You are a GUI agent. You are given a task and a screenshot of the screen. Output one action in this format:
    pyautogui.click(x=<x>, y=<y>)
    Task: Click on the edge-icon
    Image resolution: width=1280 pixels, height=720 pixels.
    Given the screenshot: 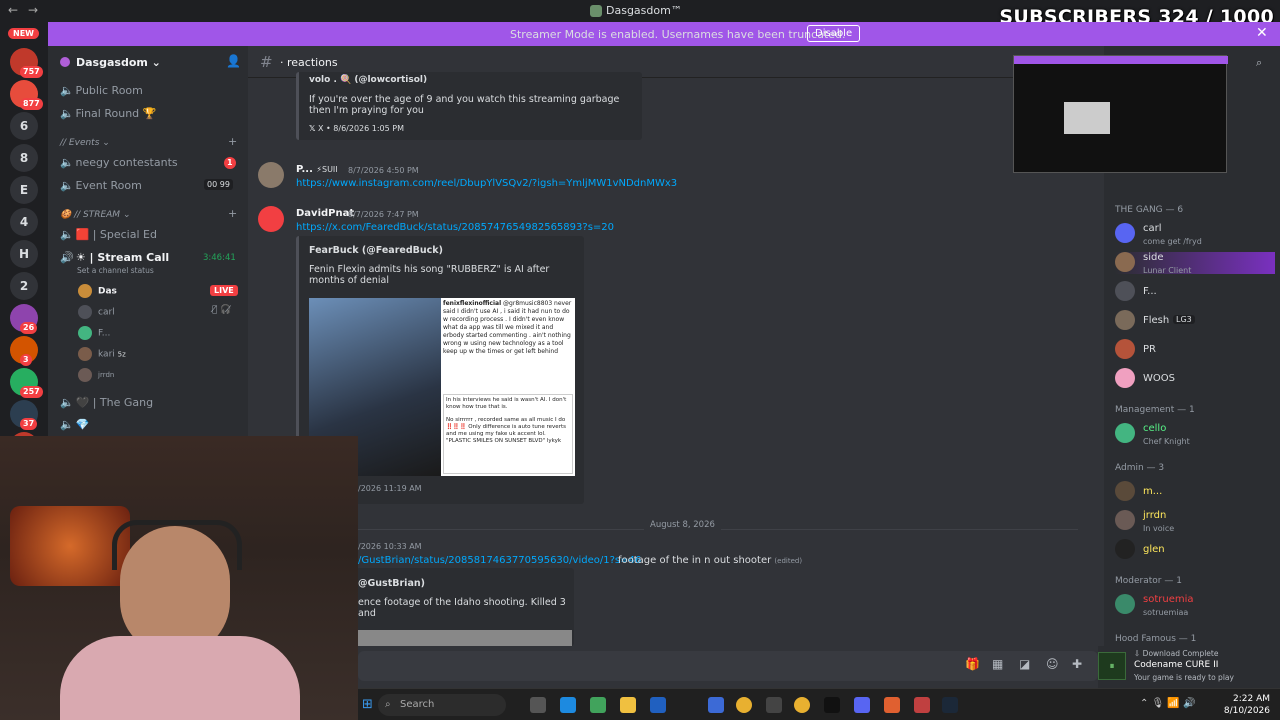 What is the action you would take?
    pyautogui.click(x=568, y=705)
    